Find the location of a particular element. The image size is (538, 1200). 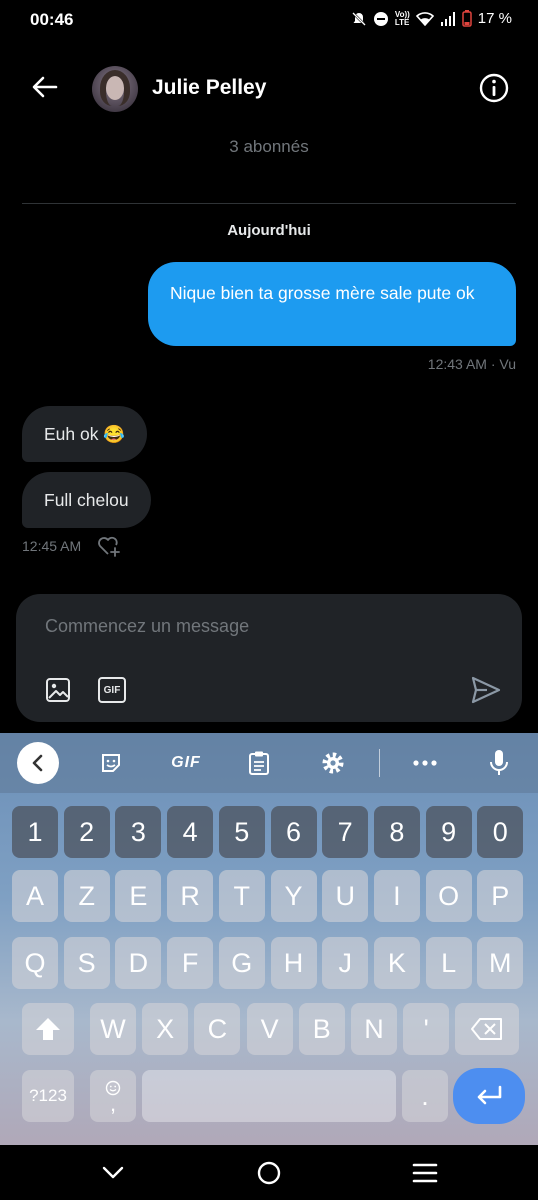

followers-count: 3 abonnés is located at coordinates (269, 146).